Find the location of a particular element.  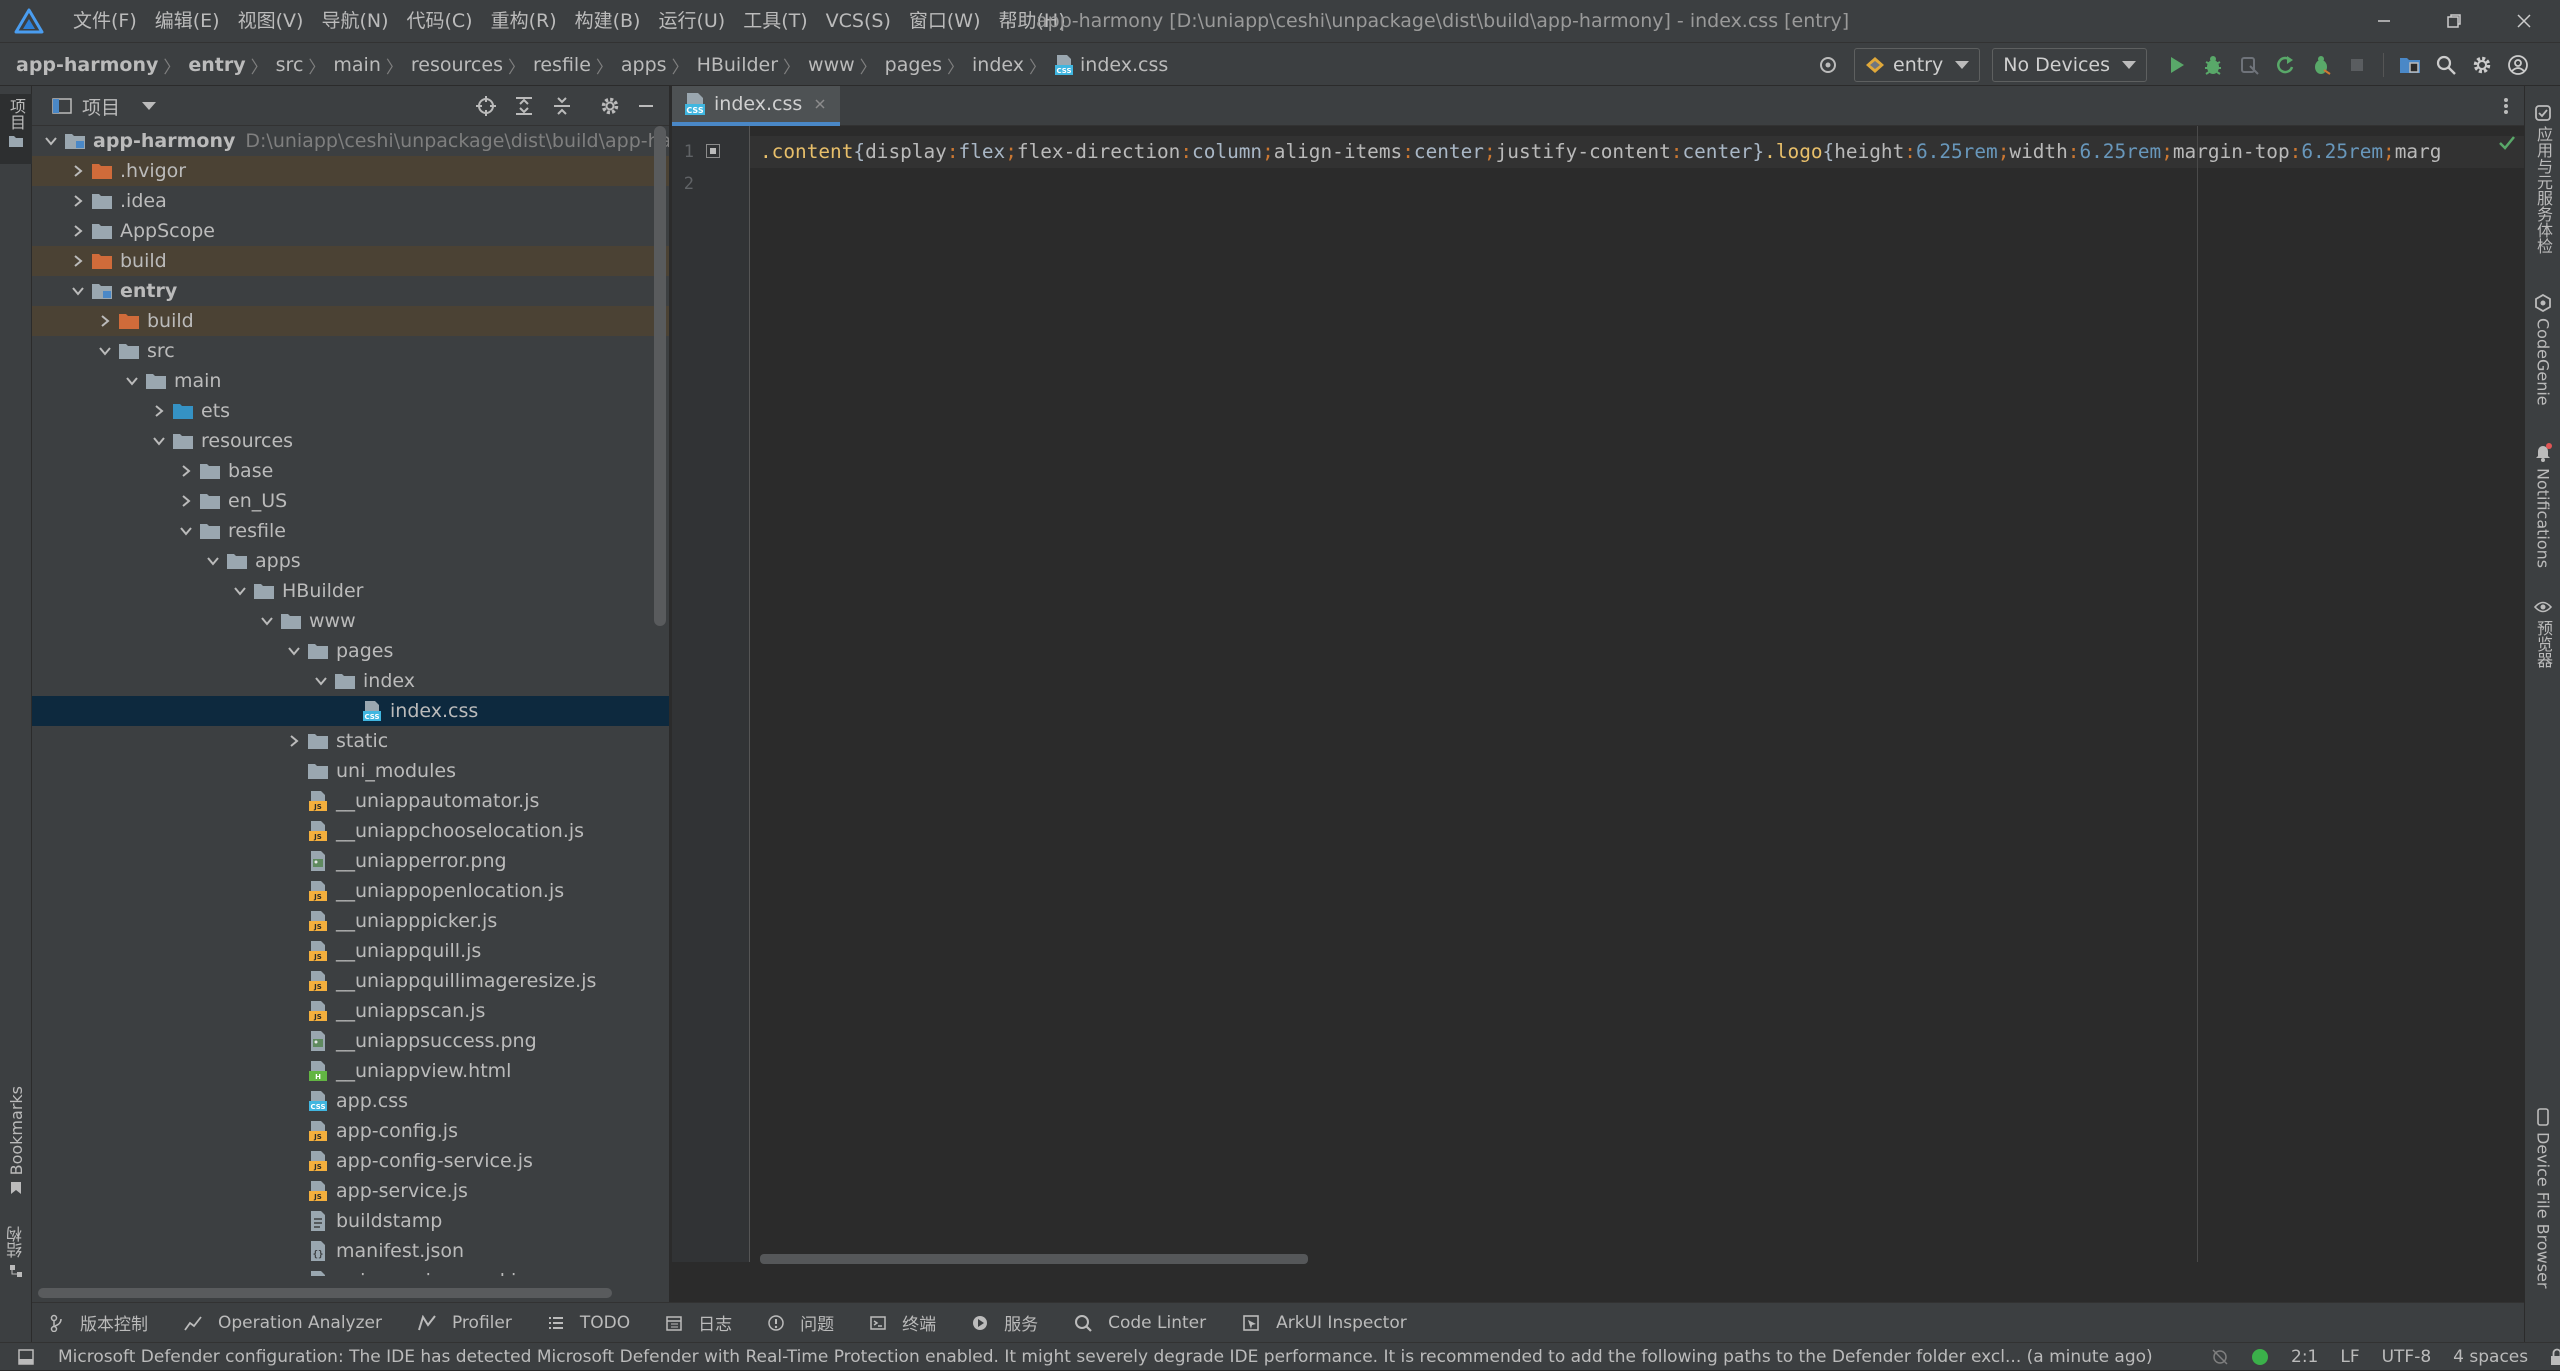

tree-file-row: {} manifest.json is located at coordinates (350, 1251).